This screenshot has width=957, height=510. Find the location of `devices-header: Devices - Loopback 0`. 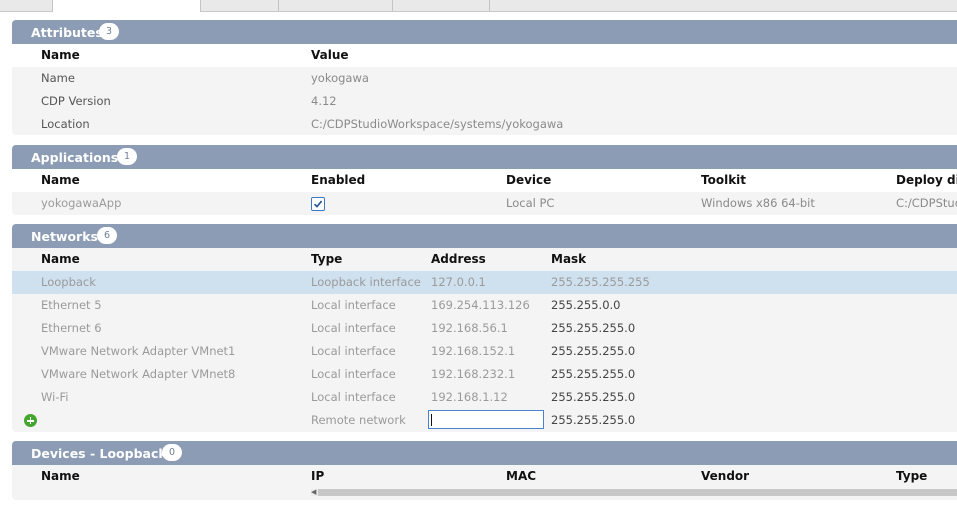

devices-header: Devices - Loopback 0 is located at coordinates (484, 453).